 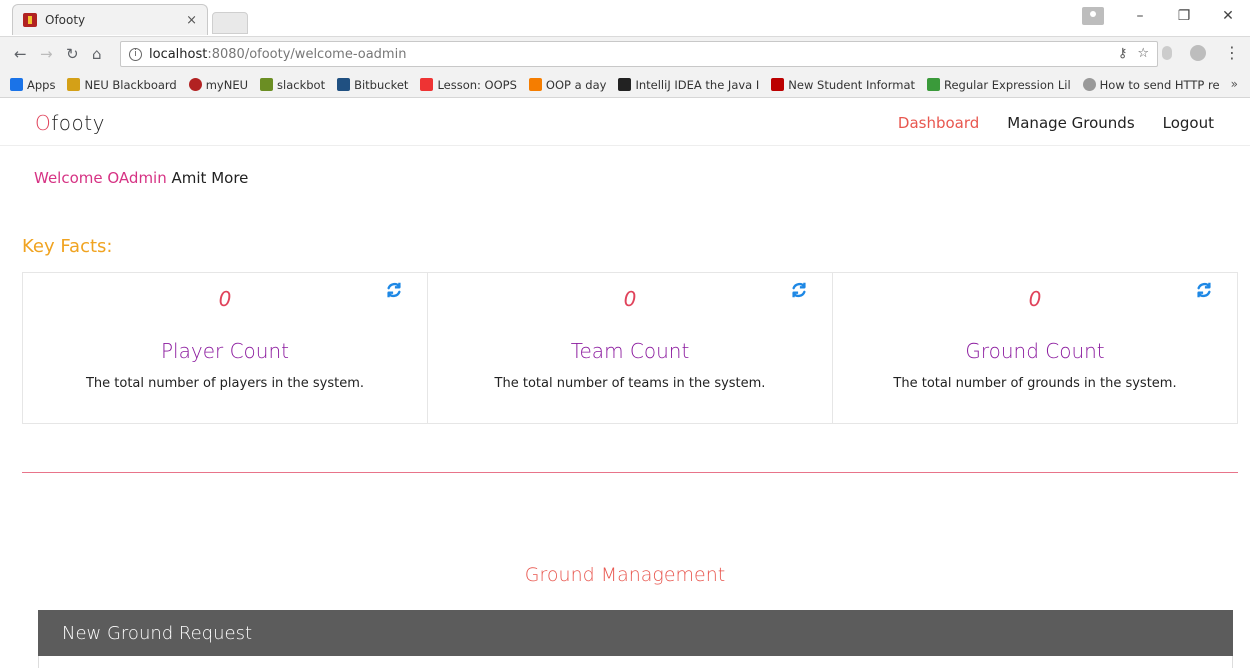 What do you see at coordinates (1234, 84) in the screenshot?
I see `bookmarks-overflow-icon: »` at bounding box center [1234, 84].